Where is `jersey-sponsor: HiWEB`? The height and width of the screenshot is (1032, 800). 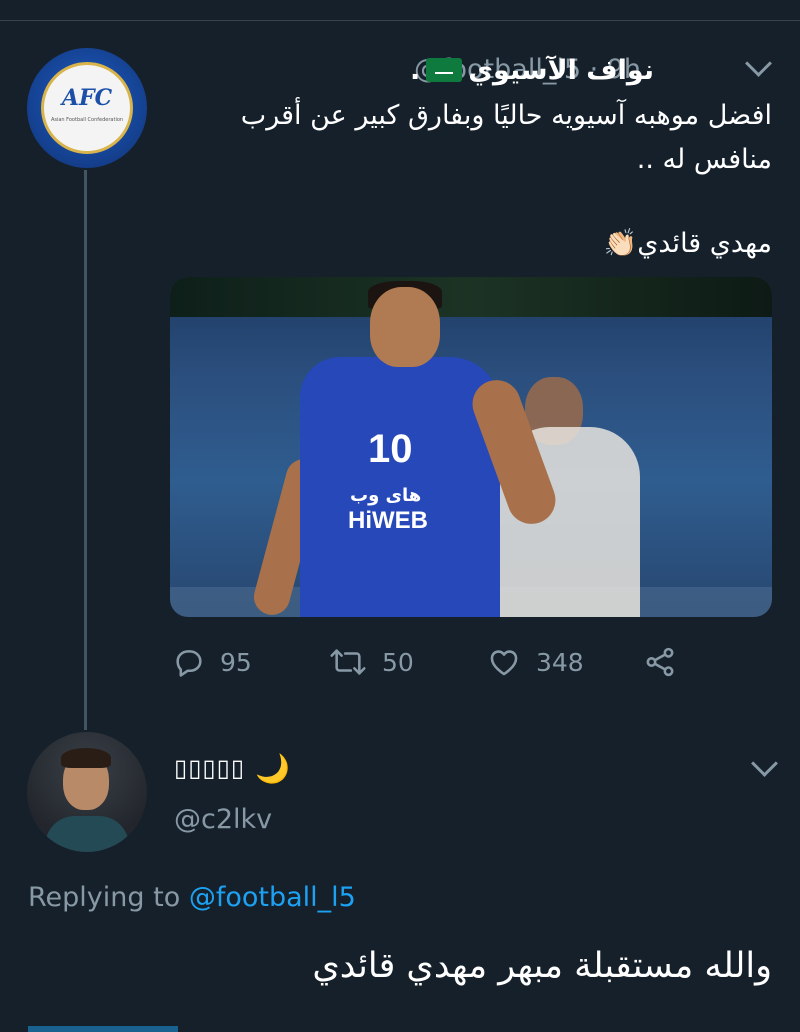
jersey-sponsor: HiWEB is located at coordinates (388, 520).